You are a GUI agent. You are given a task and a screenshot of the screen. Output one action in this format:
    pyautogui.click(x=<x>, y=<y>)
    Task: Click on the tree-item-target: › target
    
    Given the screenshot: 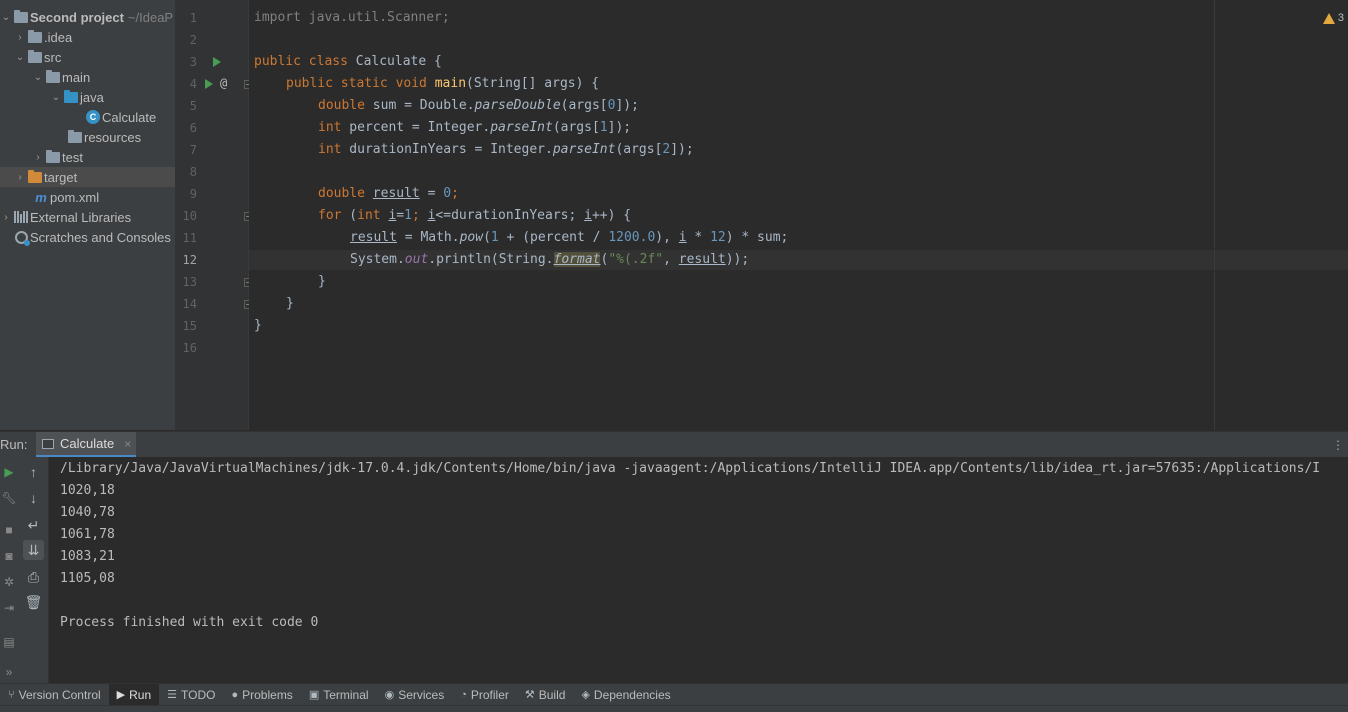 What is the action you would take?
    pyautogui.click(x=87, y=177)
    